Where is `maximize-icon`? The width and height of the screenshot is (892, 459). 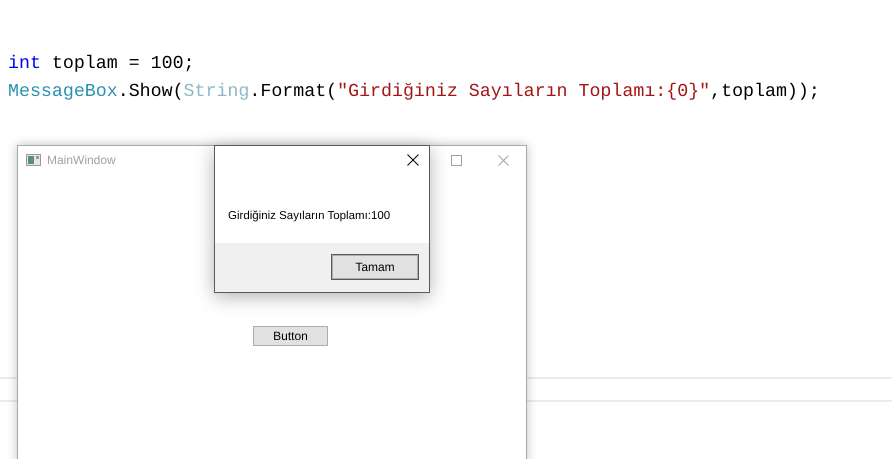 maximize-icon is located at coordinates (456, 160).